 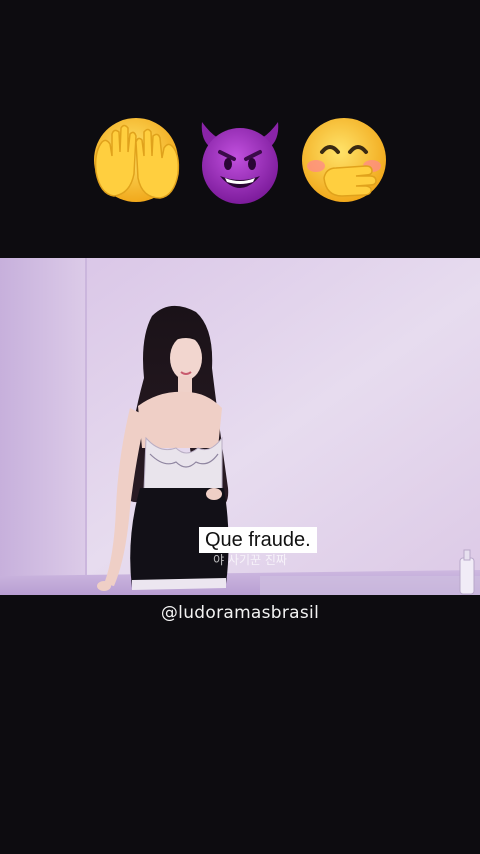 I want to click on face-with-hand-over-mouth-emoji-icon, so click(x=344, y=160).